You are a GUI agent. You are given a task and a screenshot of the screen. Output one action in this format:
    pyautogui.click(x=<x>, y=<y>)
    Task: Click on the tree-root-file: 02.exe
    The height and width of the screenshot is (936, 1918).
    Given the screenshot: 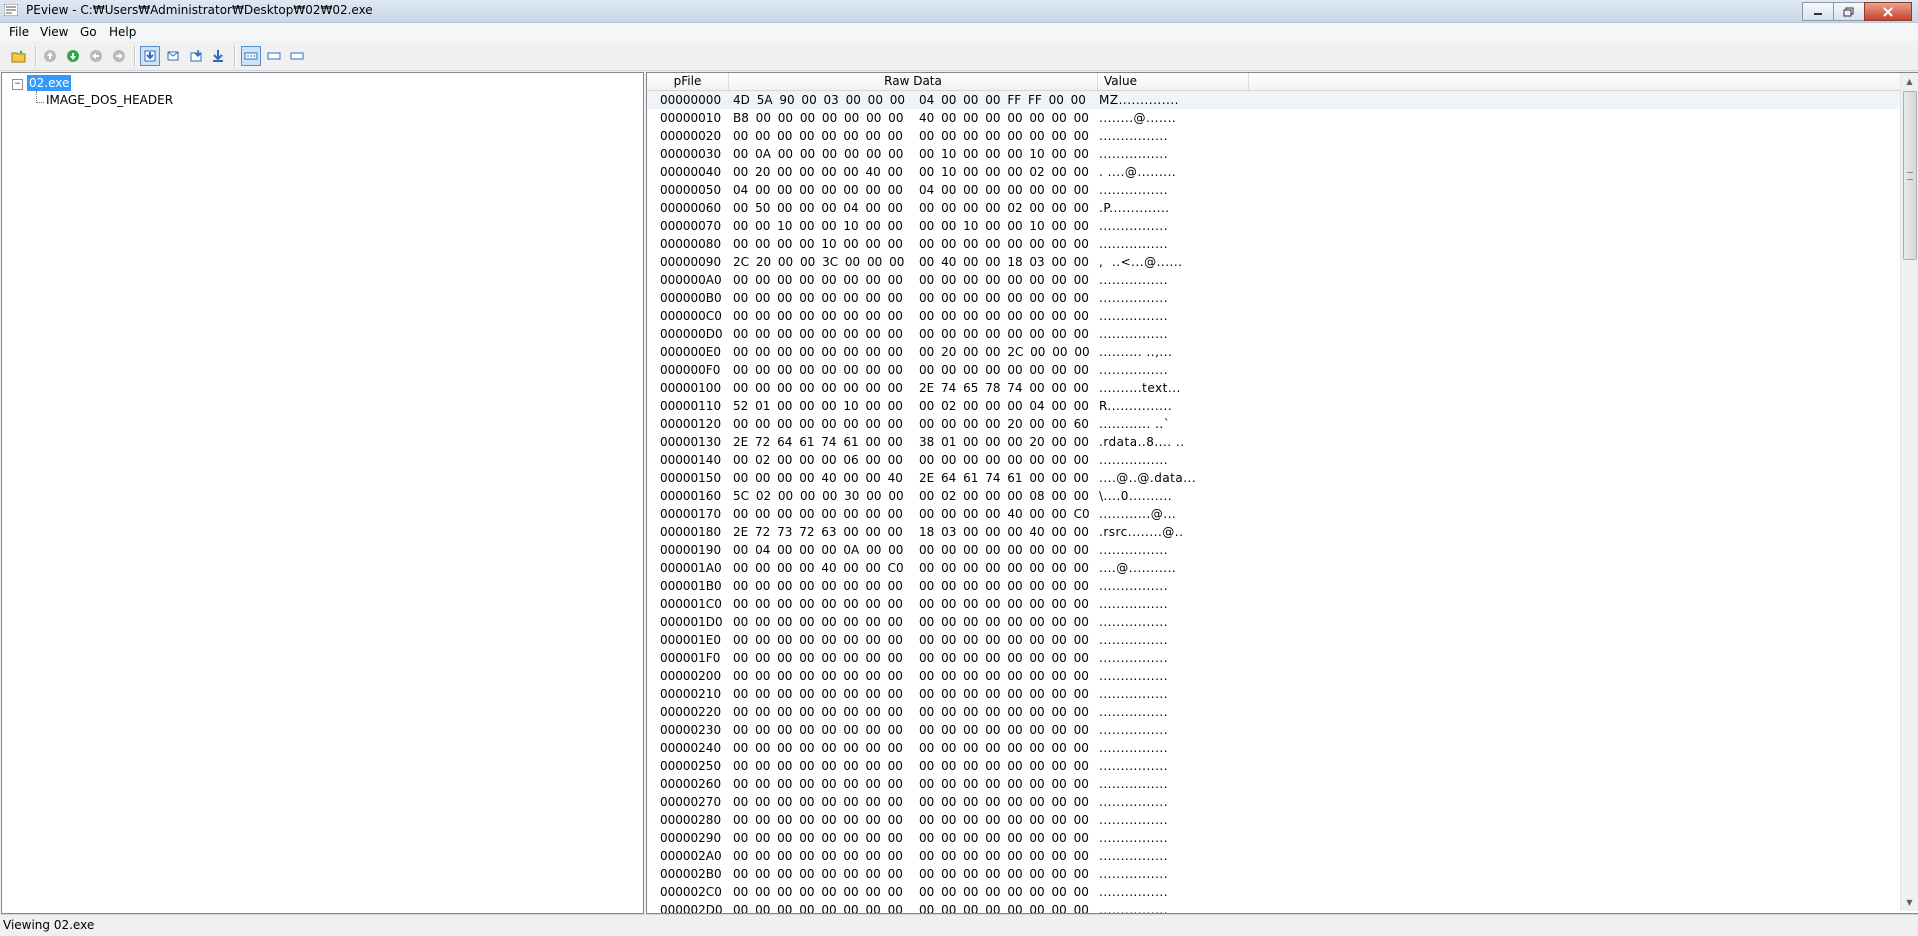 What is the action you would take?
    pyautogui.click(x=49, y=83)
    